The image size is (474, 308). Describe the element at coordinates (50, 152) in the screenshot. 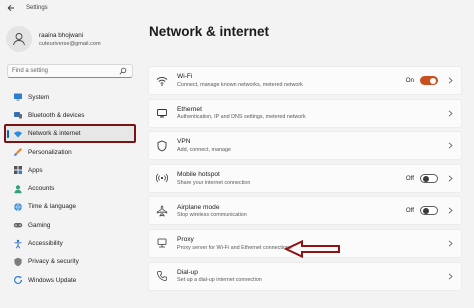

I see `sidebar-item-label: Personalization` at that location.